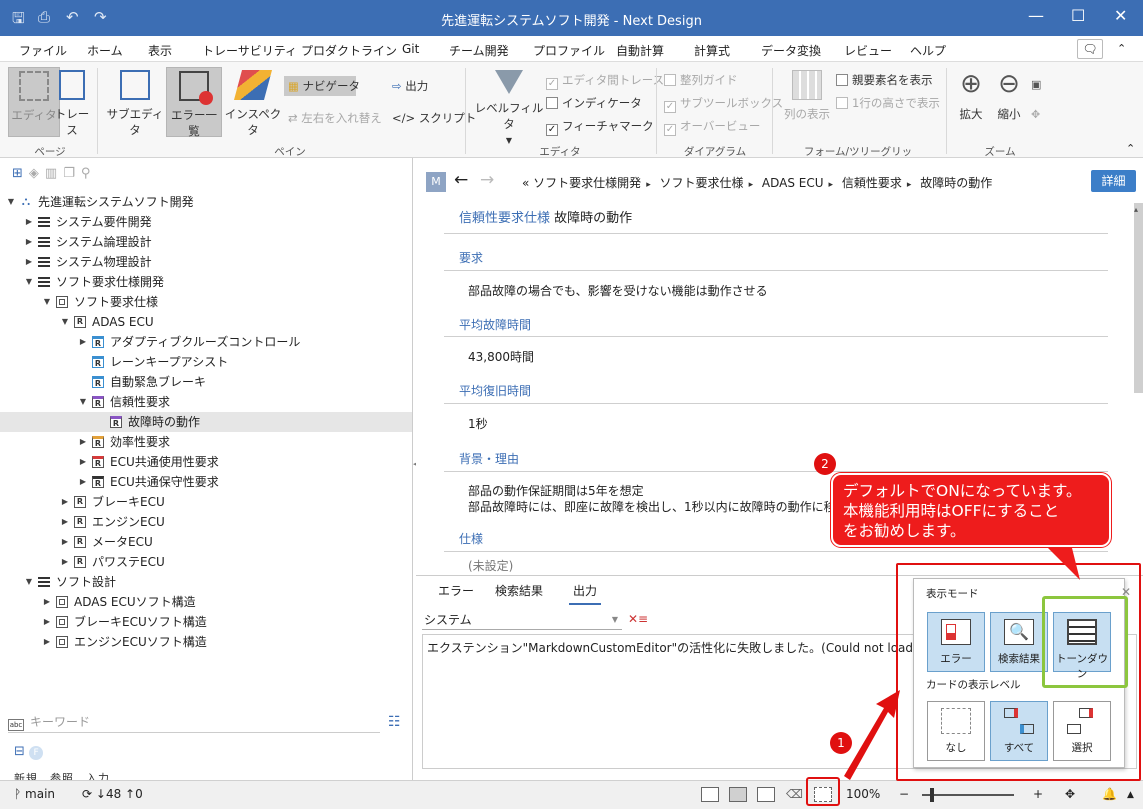  Describe the element at coordinates (825, 464) in the screenshot. I see `marker-2: 2` at that location.